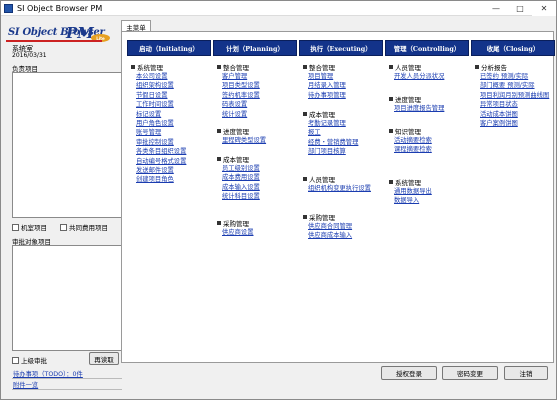 Image resolution: width=557 pixels, height=400 pixels. What do you see at coordinates (324, 95) in the screenshot?
I see `menu-link: 待办事项管理` at bounding box center [324, 95].